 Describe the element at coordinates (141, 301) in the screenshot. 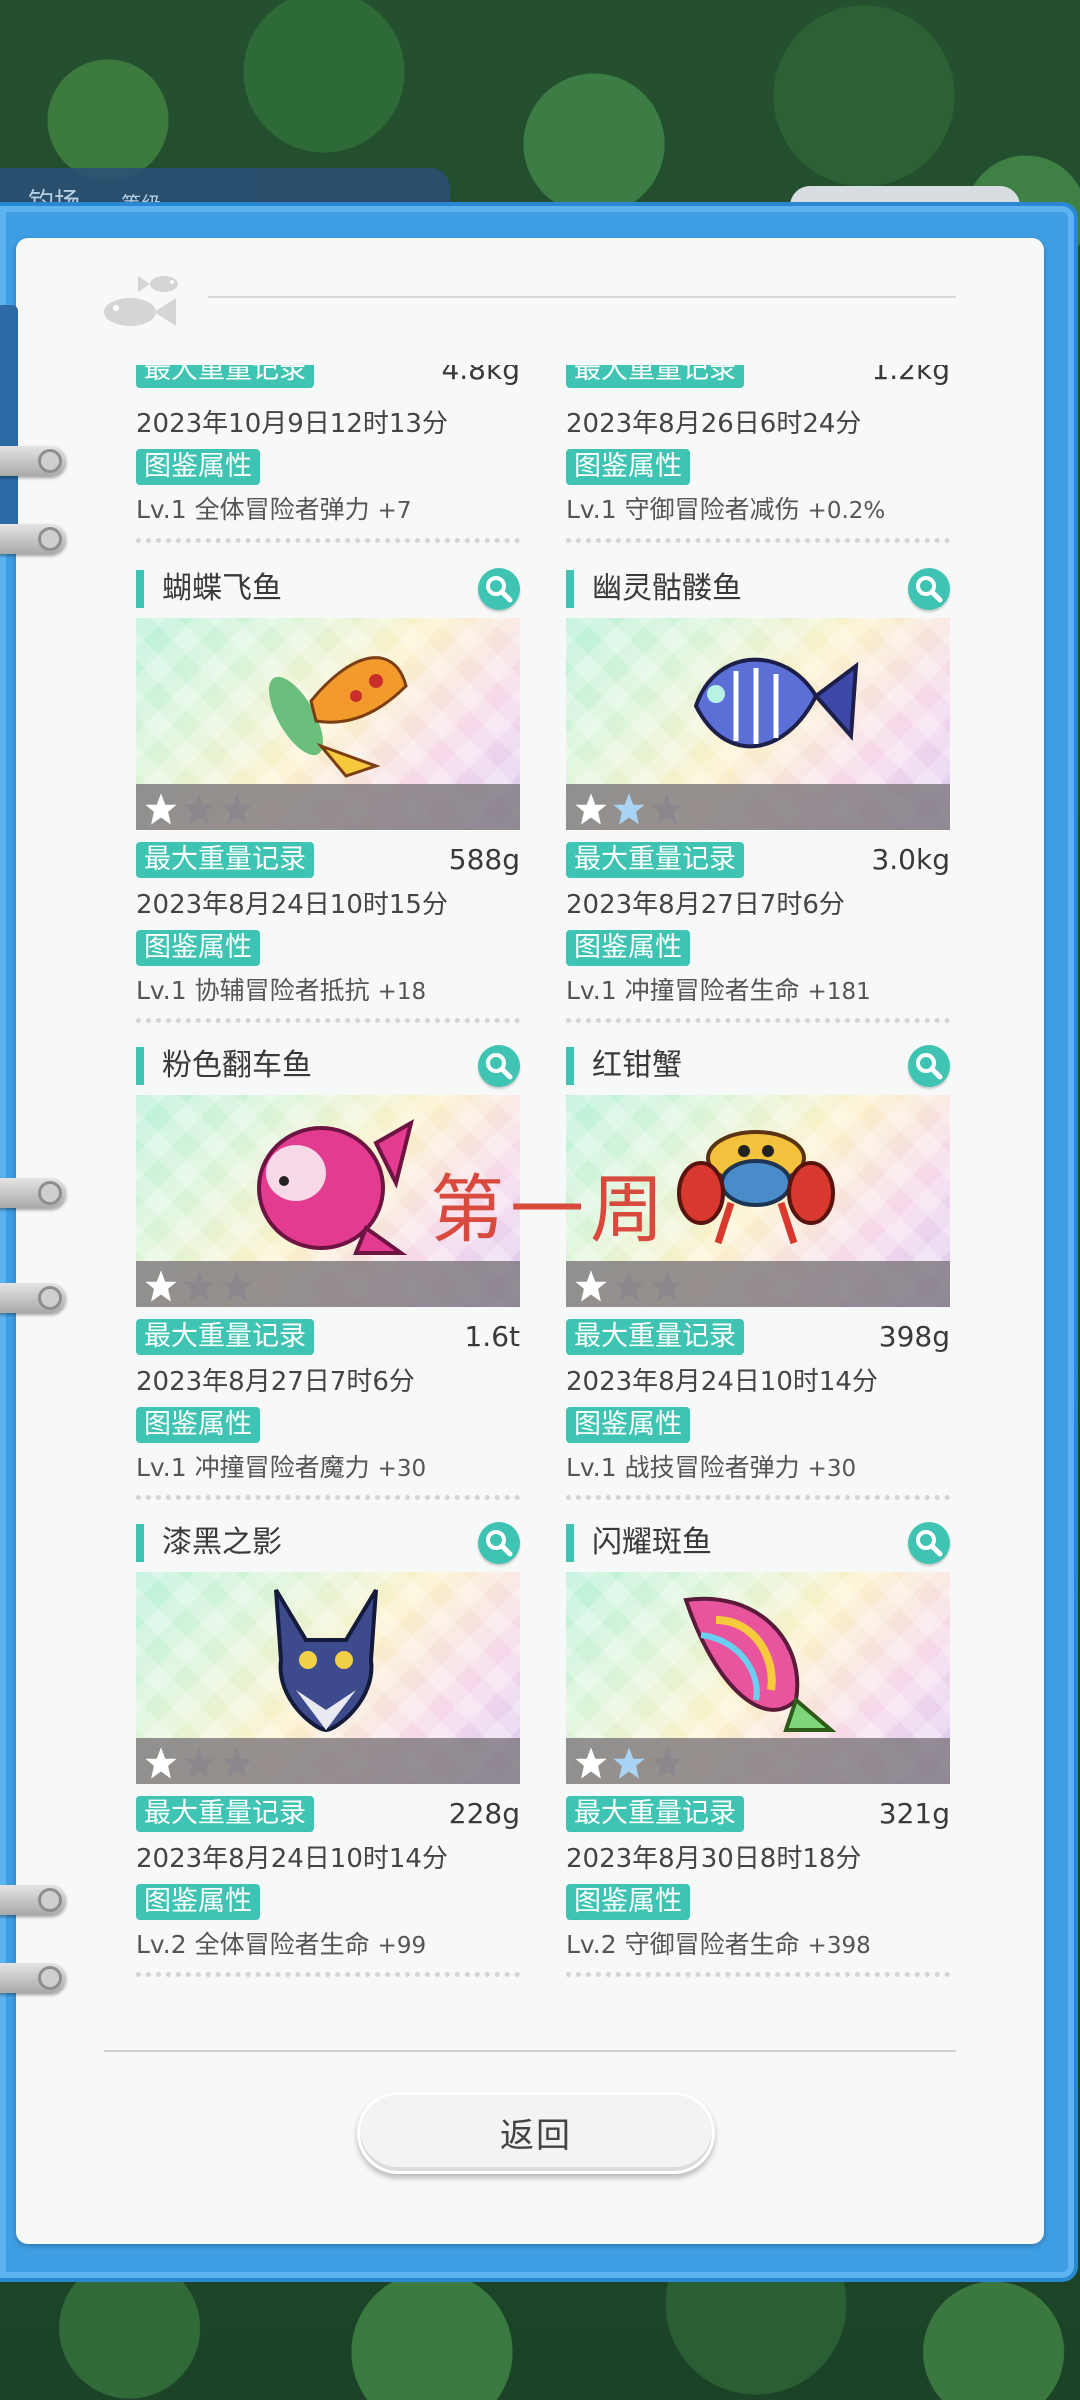

I see `fish-icon` at that location.